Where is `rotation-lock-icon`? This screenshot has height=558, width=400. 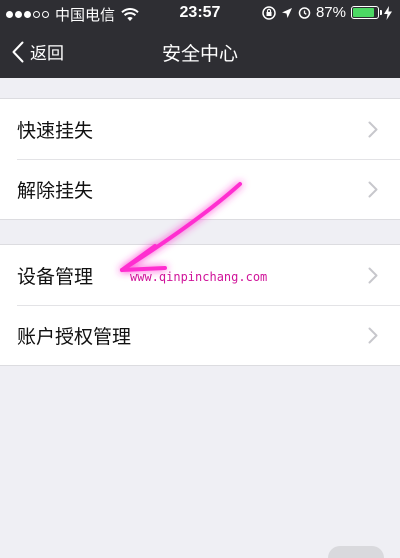
rotation-lock-icon is located at coordinates (269, 12).